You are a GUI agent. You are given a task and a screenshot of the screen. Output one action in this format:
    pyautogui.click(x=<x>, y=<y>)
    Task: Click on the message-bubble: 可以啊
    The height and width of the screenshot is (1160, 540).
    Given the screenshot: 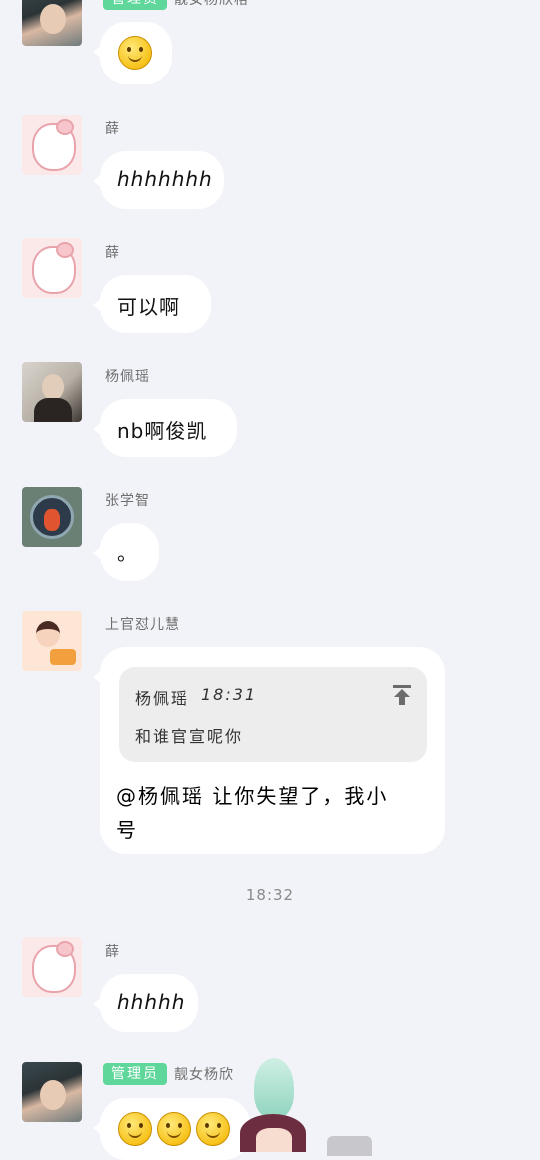 What is the action you would take?
    pyautogui.click(x=152, y=304)
    